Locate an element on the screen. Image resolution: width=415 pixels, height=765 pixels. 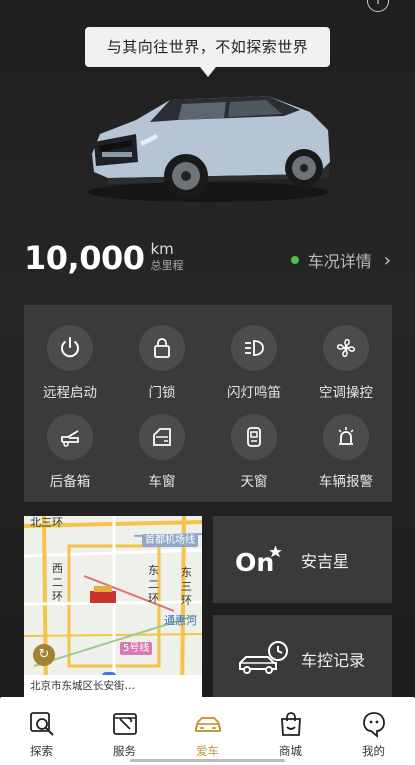
control-alarm: 车辆报警 is located at coordinates (346, 457).